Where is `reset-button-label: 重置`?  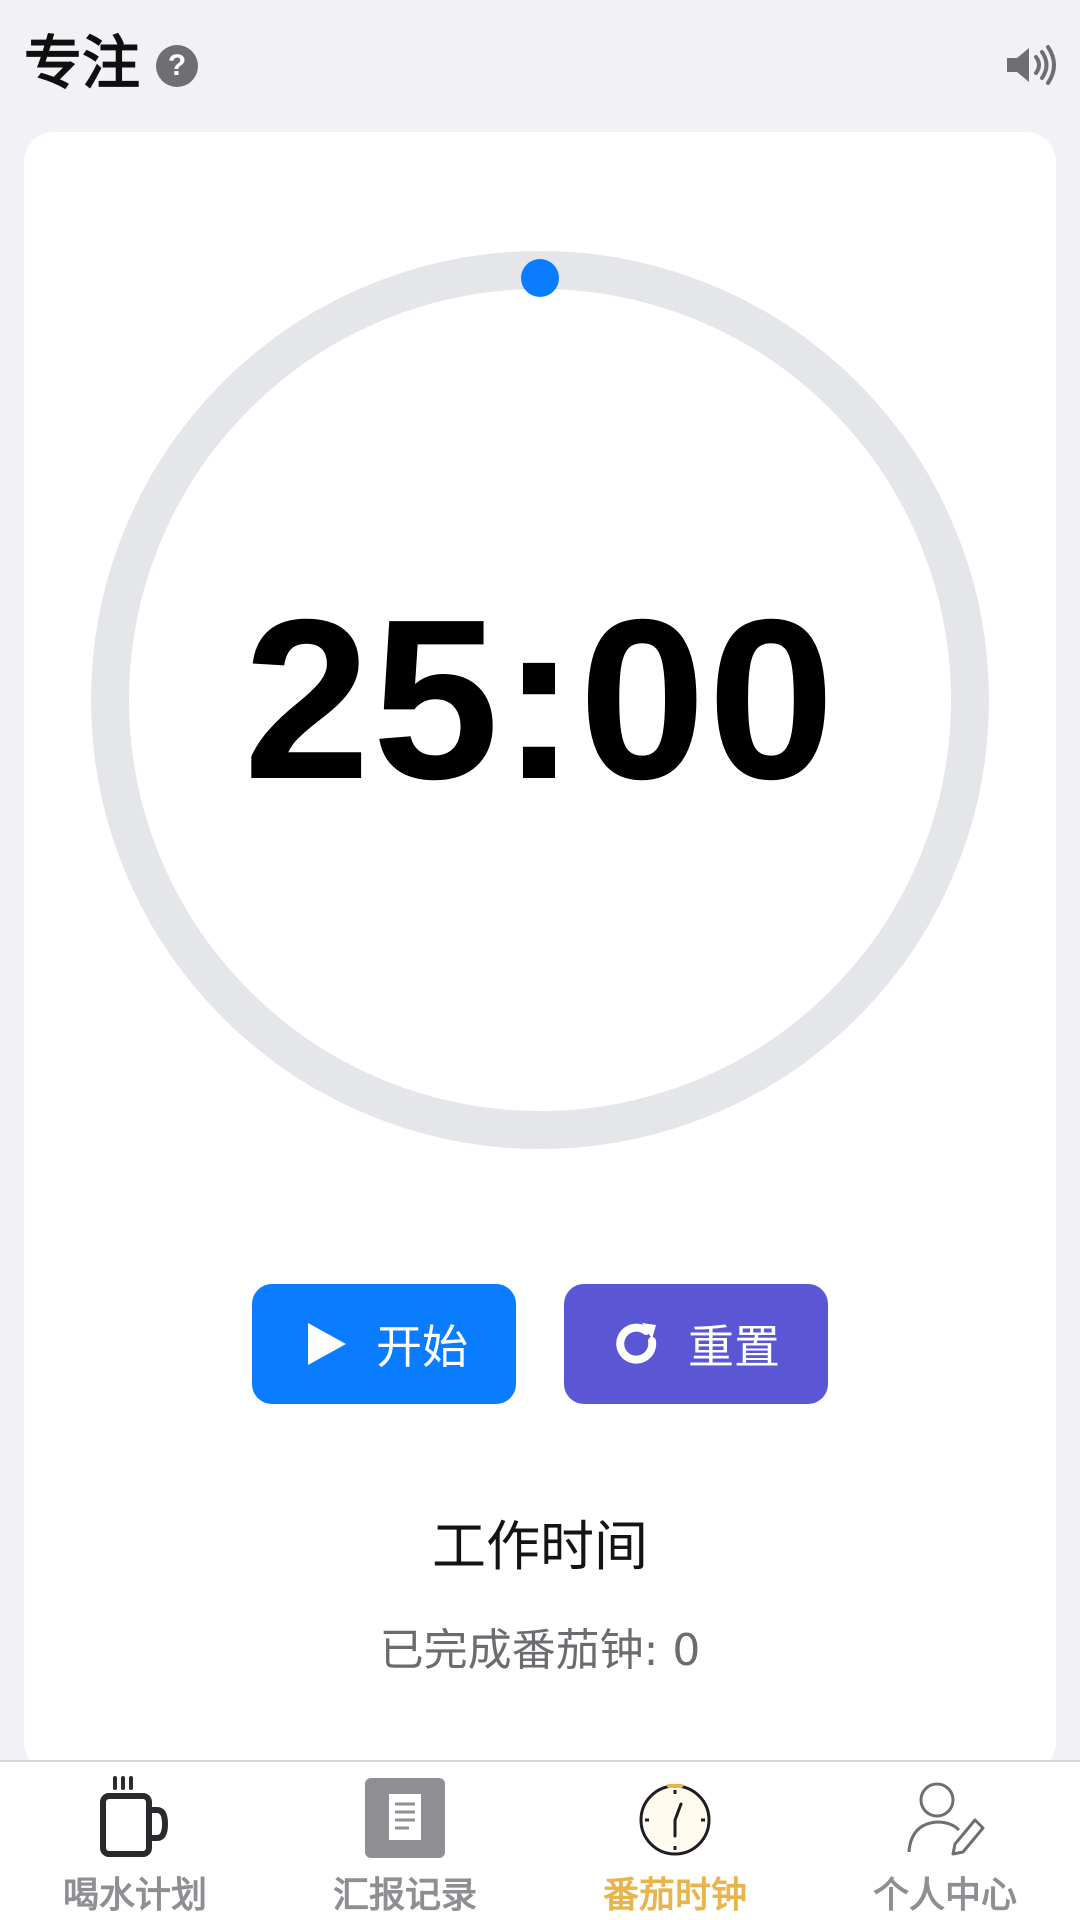
reset-button-label: 重置 is located at coordinates (734, 1347).